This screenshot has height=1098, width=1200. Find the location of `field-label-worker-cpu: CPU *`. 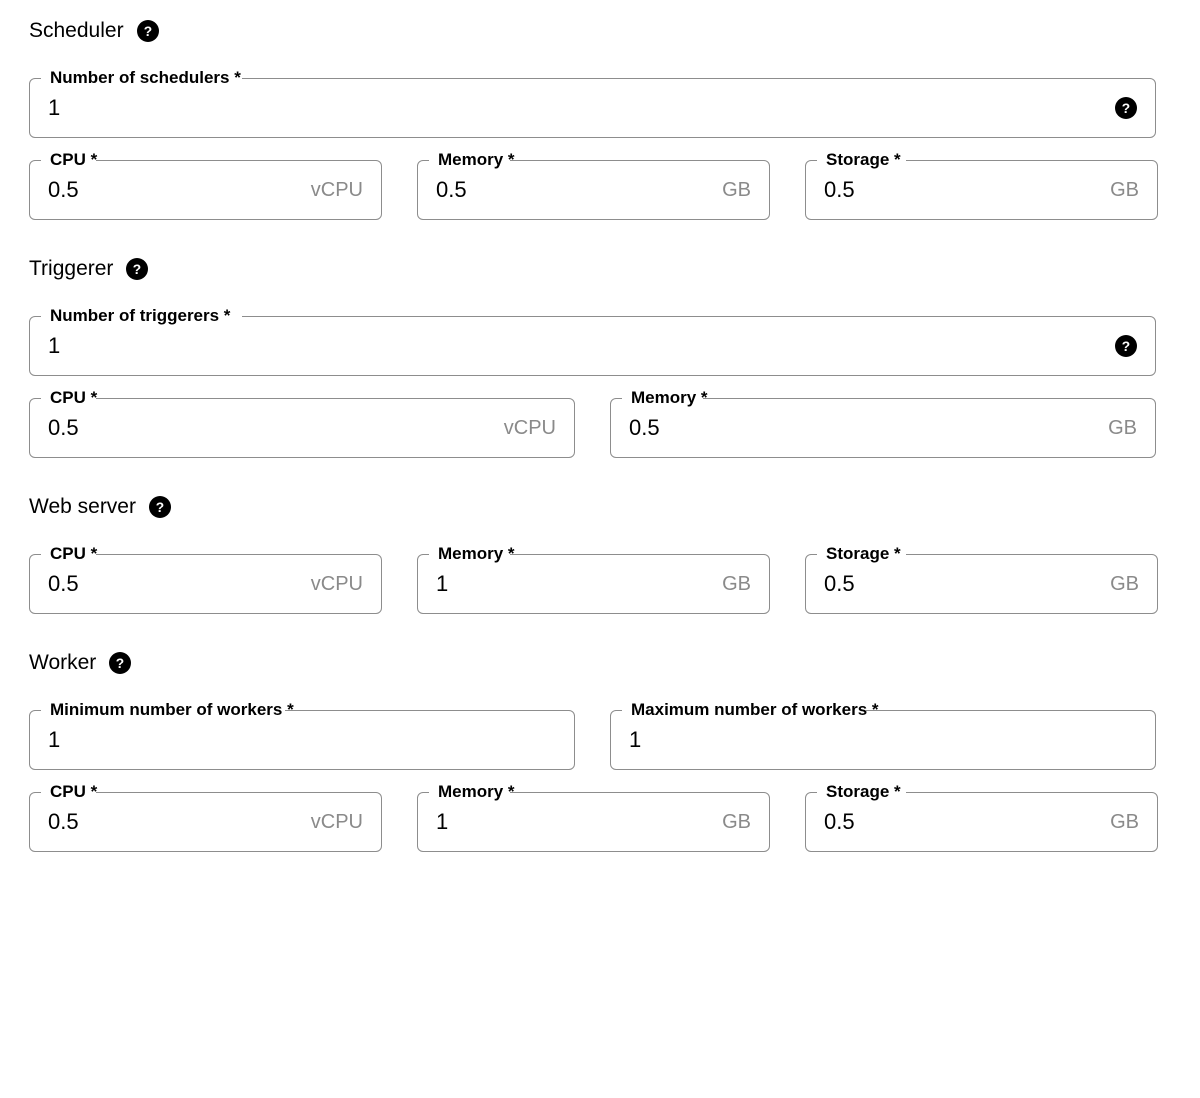

field-label-worker-cpu: CPU * is located at coordinates (74, 791).